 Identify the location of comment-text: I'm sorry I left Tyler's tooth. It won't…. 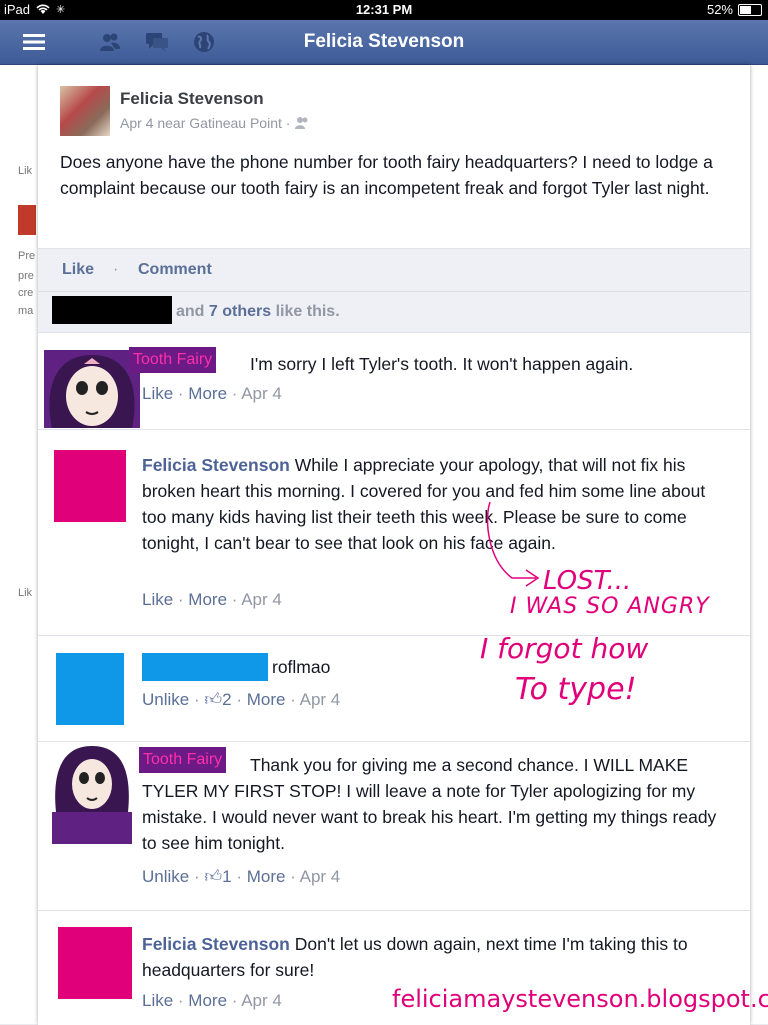
(442, 364).